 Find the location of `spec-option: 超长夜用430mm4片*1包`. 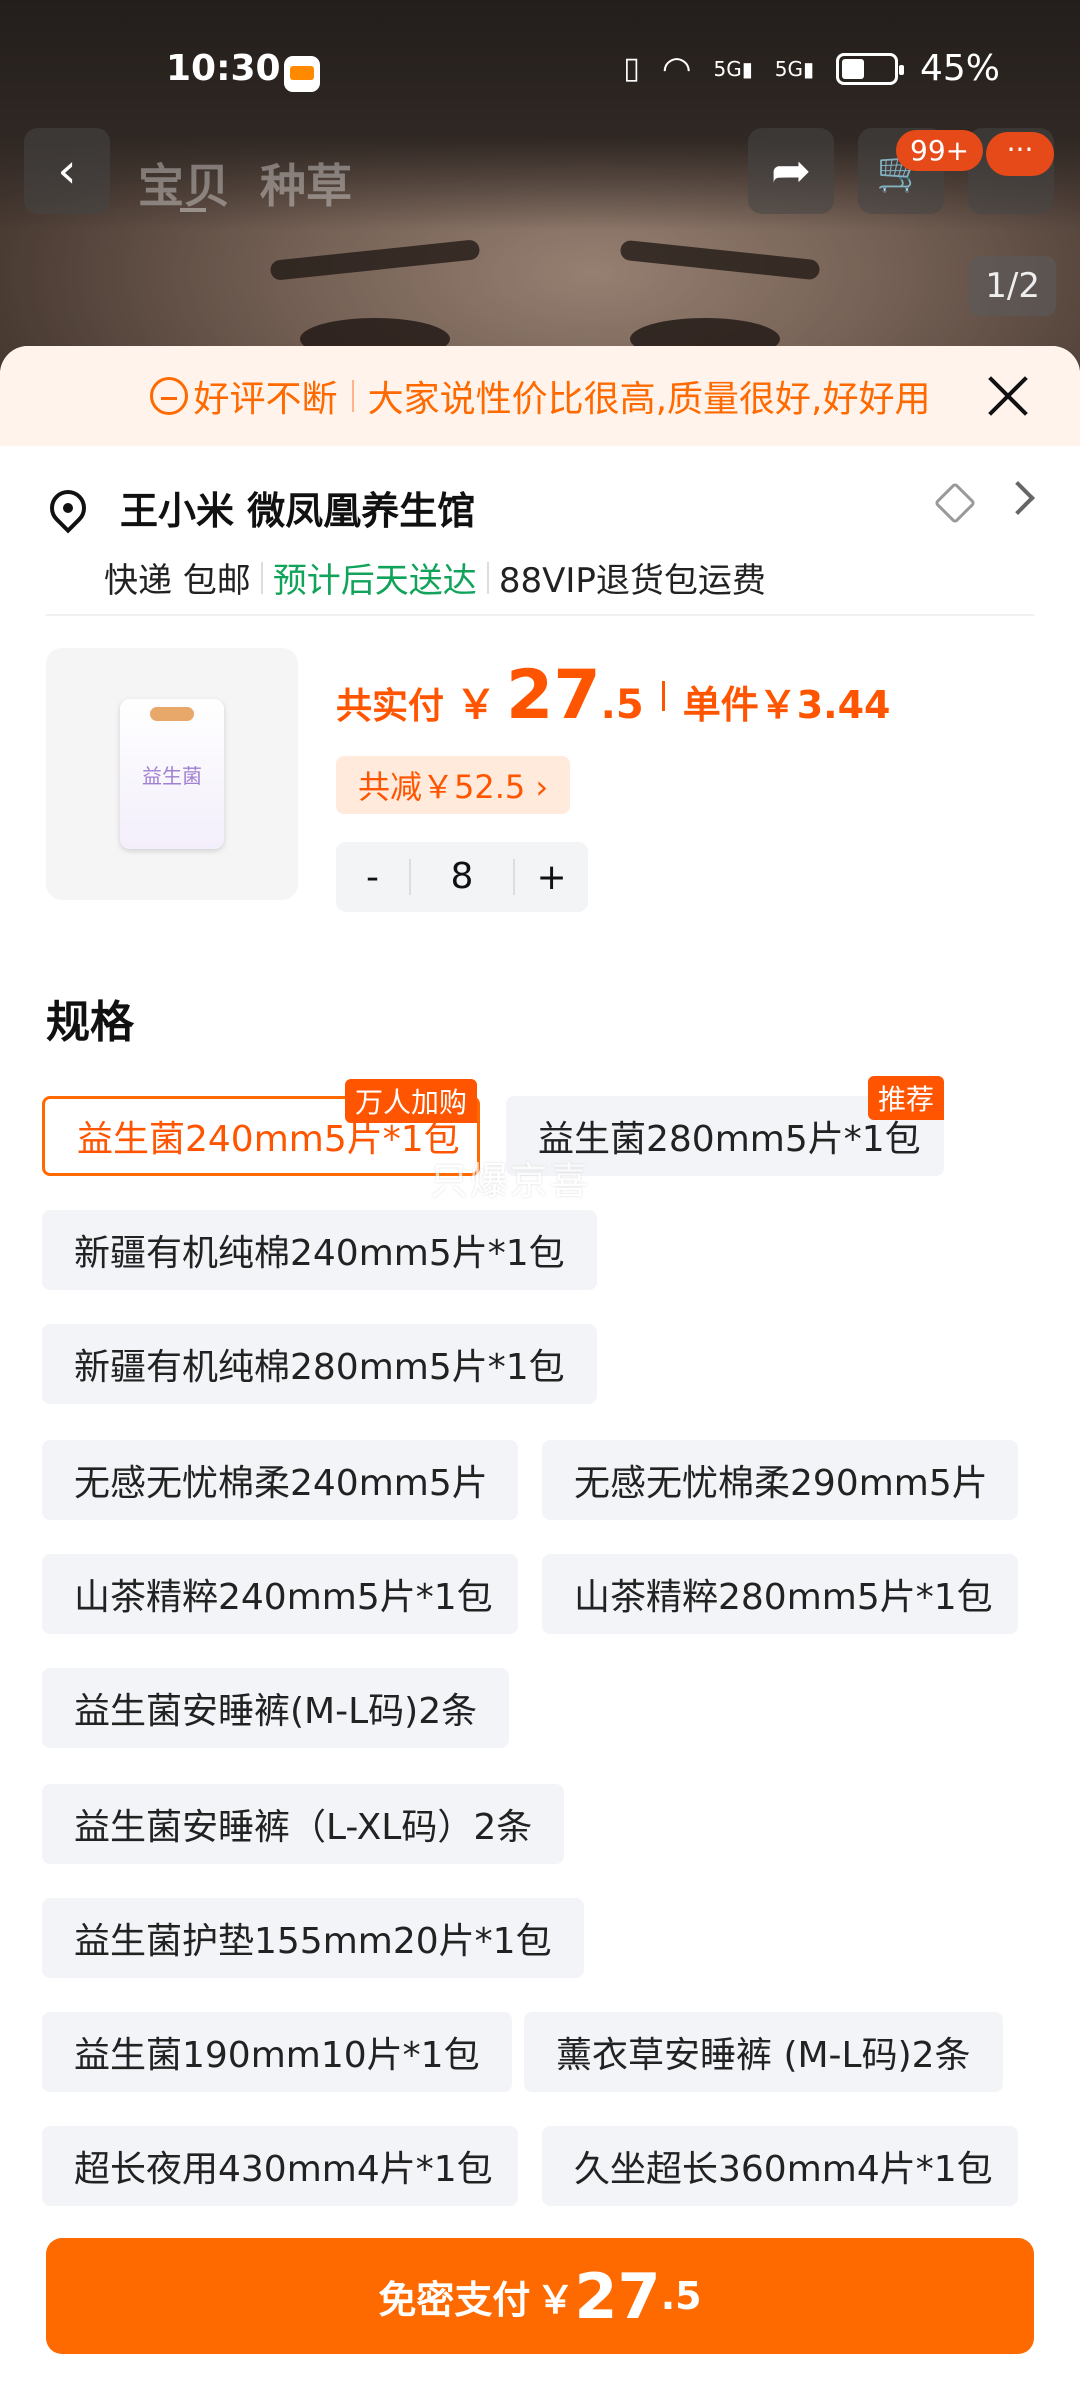

spec-option: 超长夜用430mm4片*1包 is located at coordinates (280, 2166).